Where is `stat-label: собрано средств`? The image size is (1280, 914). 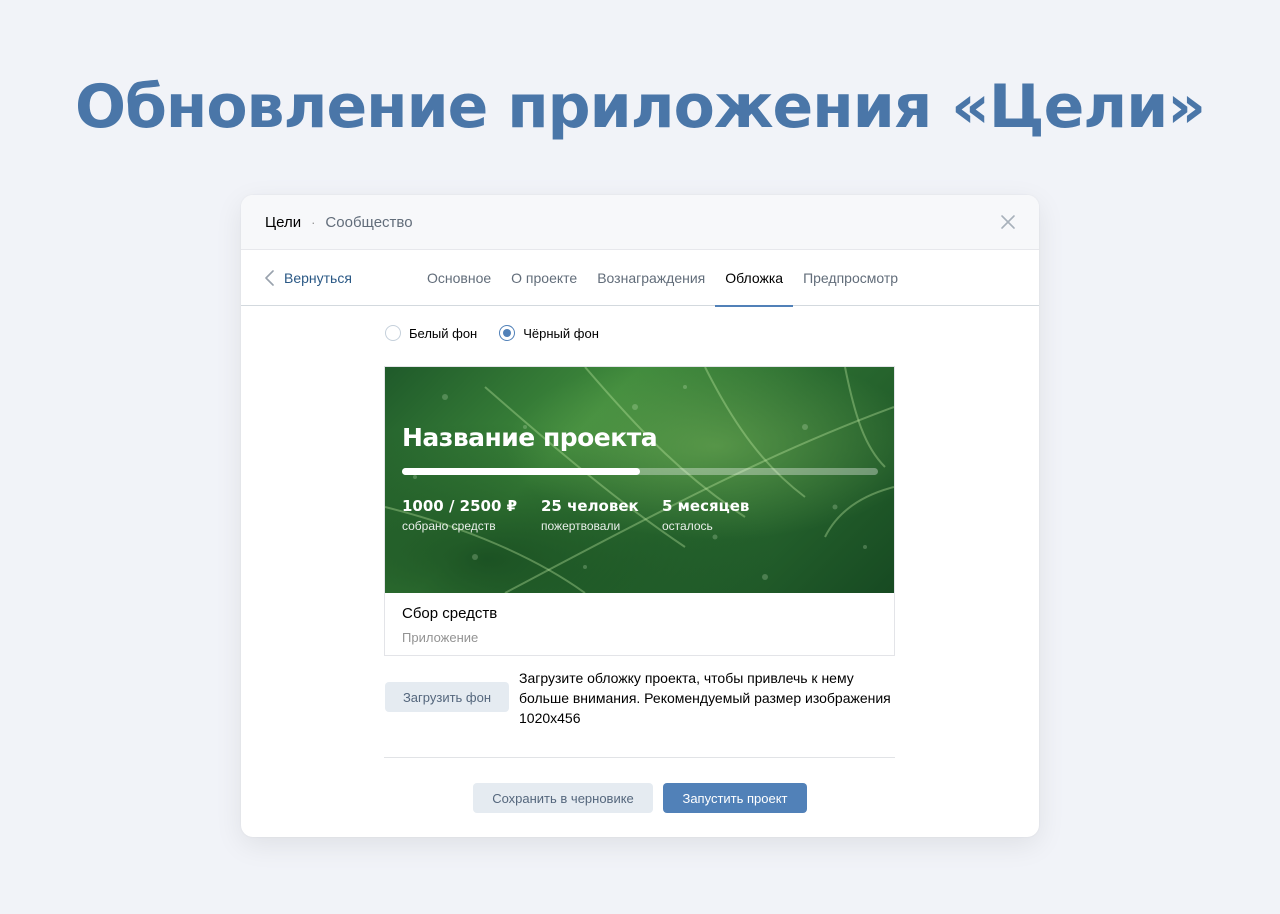 stat-label: собрано средств is located at coordinates (449, 526).